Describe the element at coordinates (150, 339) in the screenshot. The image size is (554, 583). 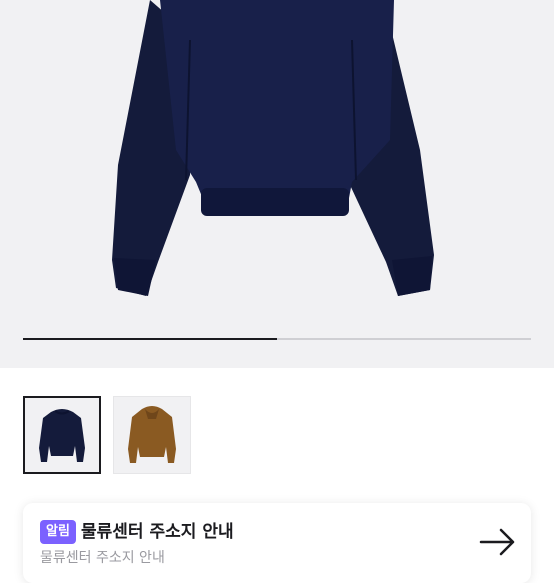
I see `carousel-progress-fill` at that location.